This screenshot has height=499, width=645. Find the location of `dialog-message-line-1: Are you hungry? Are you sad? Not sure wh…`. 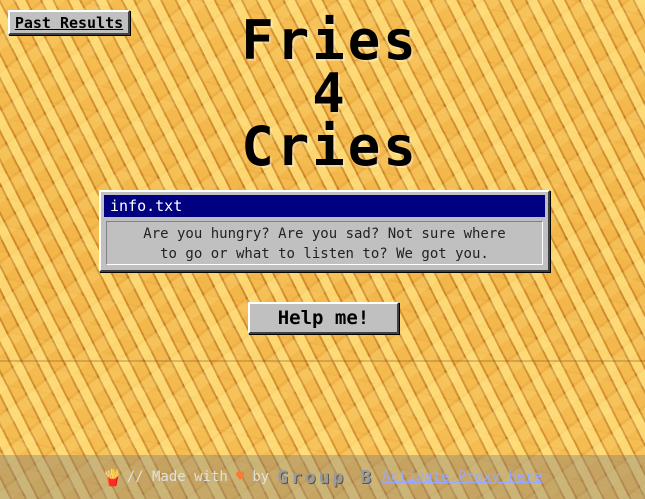

dialog-message-line-1: Are you hungry? Are you sad? Not sure wh… is located at coordinates (324, 234).